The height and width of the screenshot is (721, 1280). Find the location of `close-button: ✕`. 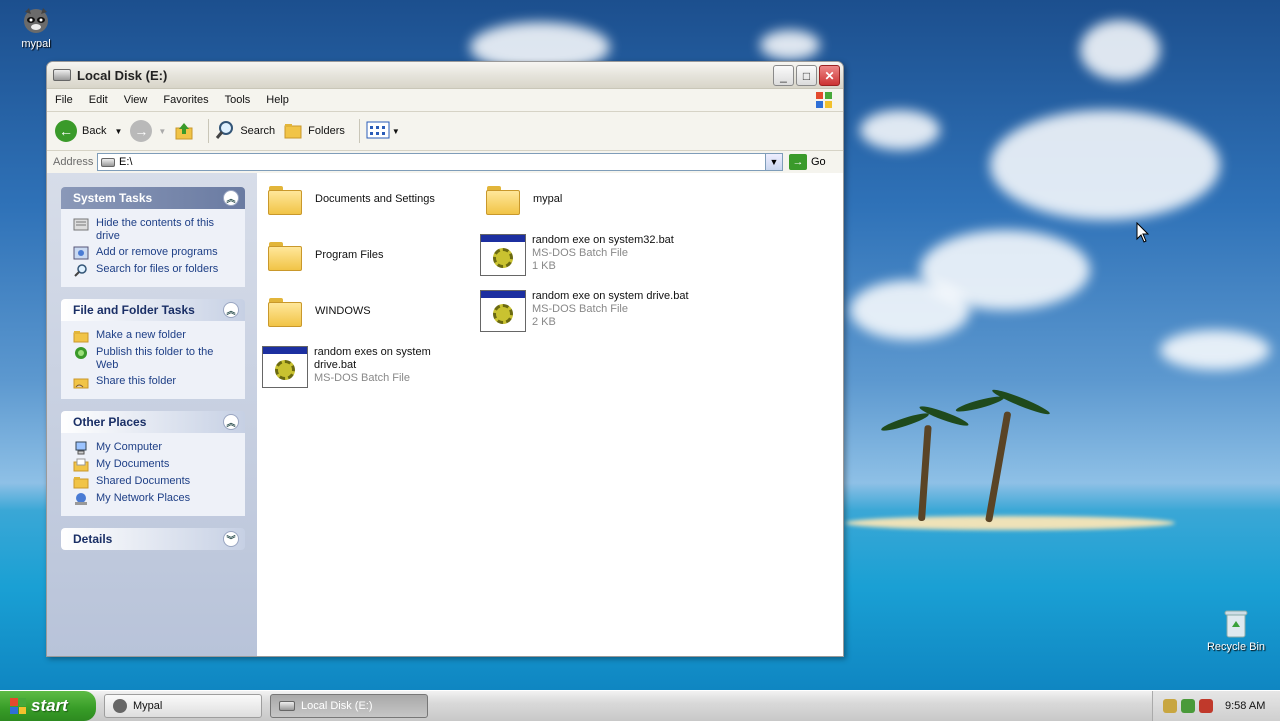

close-button: ✕ is located at coordinates (829, 75).